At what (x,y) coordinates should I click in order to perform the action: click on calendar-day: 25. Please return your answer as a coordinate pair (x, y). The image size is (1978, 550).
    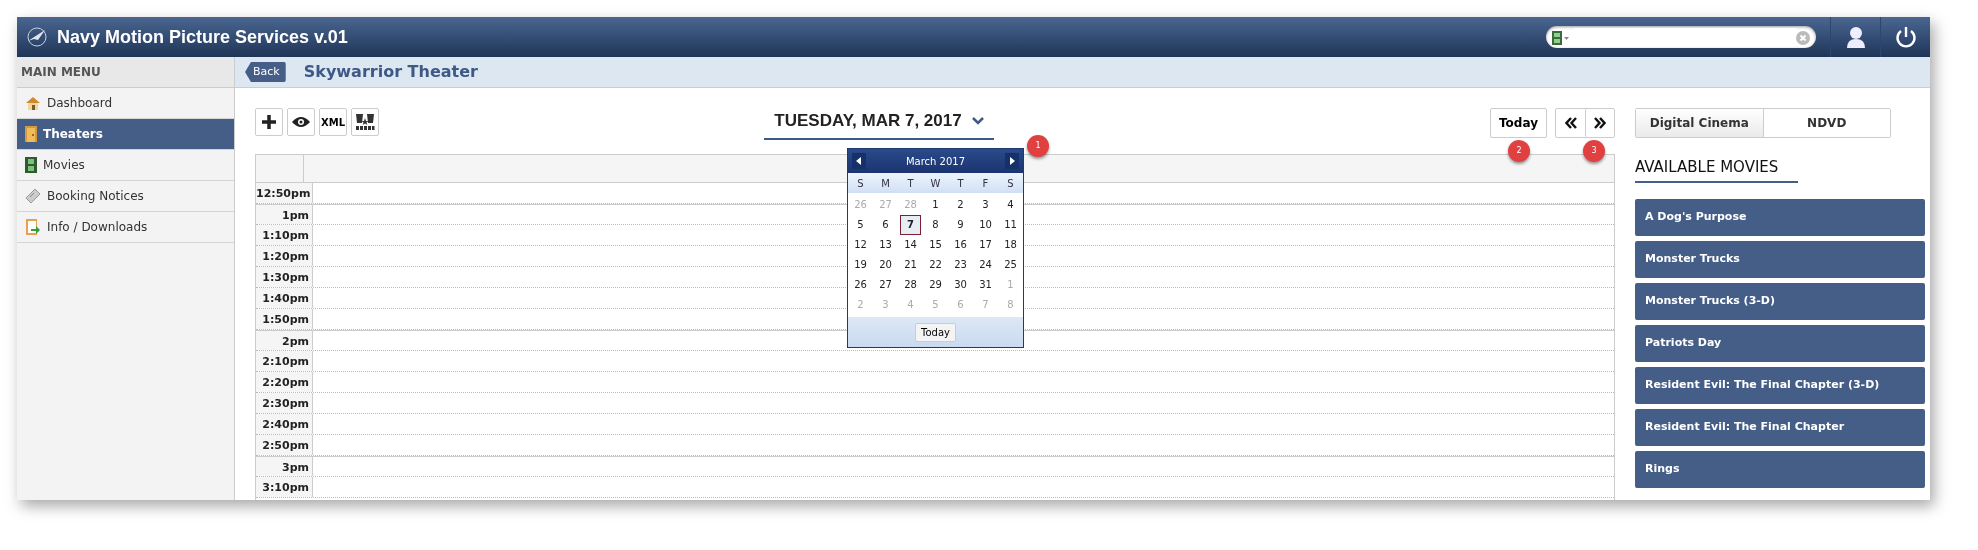
    Looking at the image, I should click on (1010, 265).